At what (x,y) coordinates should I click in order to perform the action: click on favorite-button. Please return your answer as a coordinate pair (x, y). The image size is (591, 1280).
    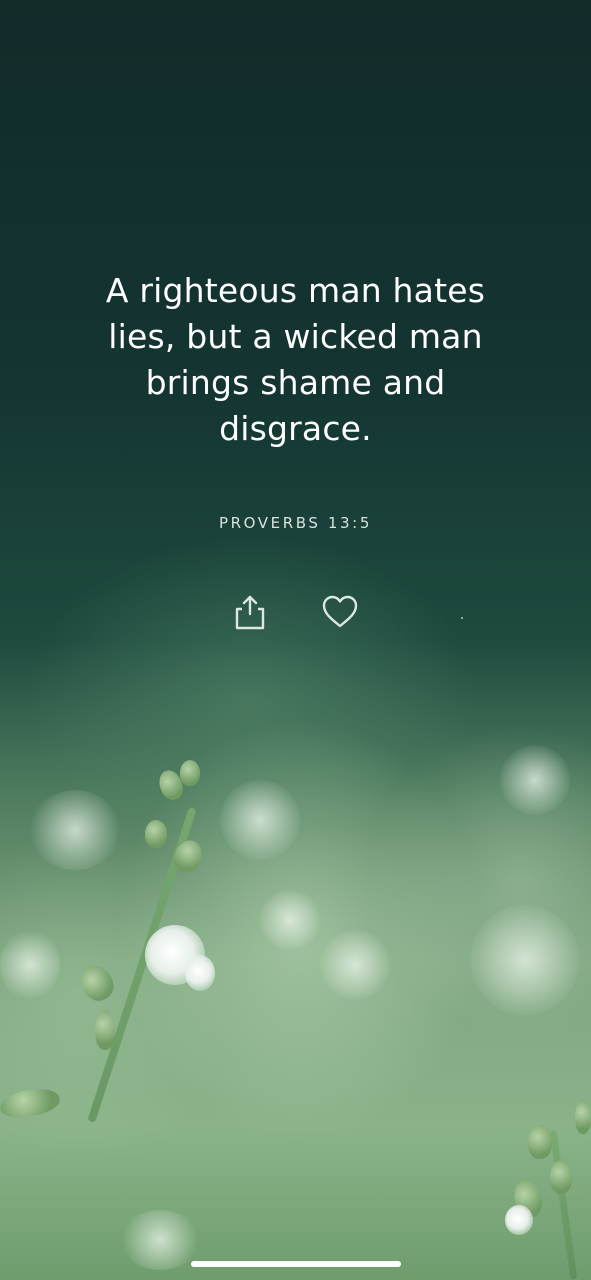
    Looking at the image, I should click on (340, 612).